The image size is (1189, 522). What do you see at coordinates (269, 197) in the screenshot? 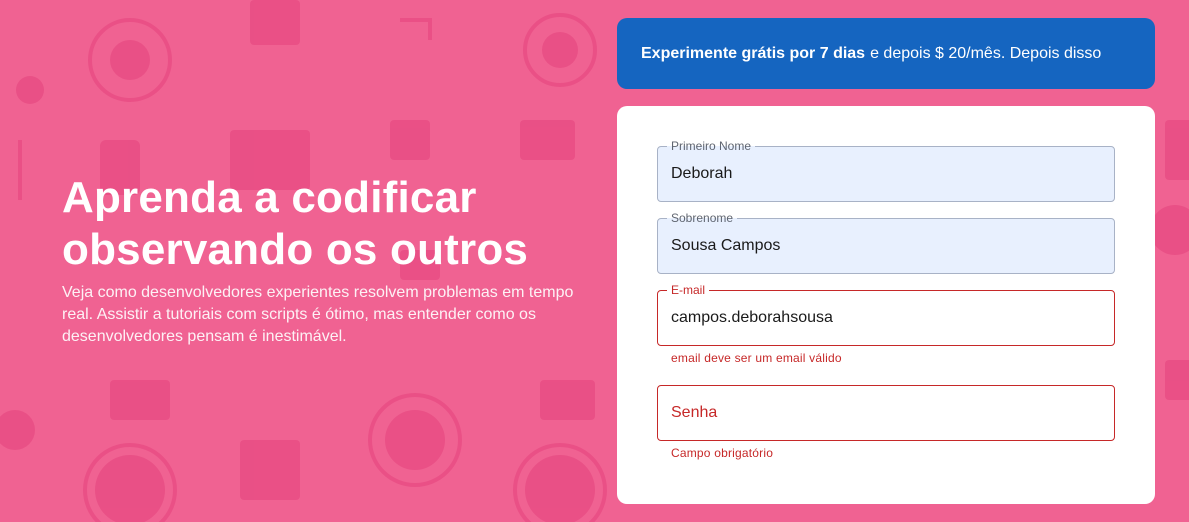
I see `hero-title-line-1: Aprenda a codificar` at bounding box center [269, 197].